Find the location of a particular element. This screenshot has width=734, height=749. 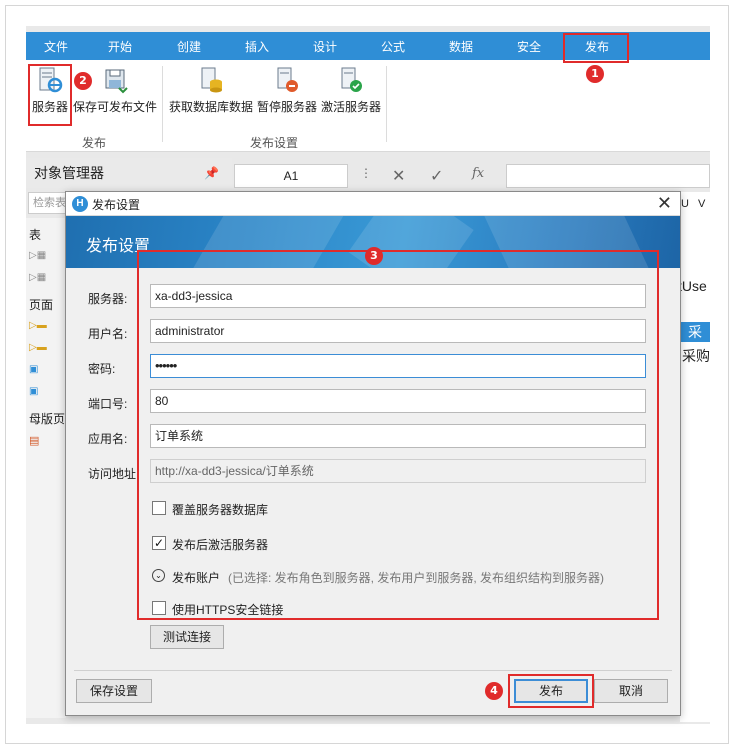

step-badge-1: 1 is located at coordinates (595, 74).